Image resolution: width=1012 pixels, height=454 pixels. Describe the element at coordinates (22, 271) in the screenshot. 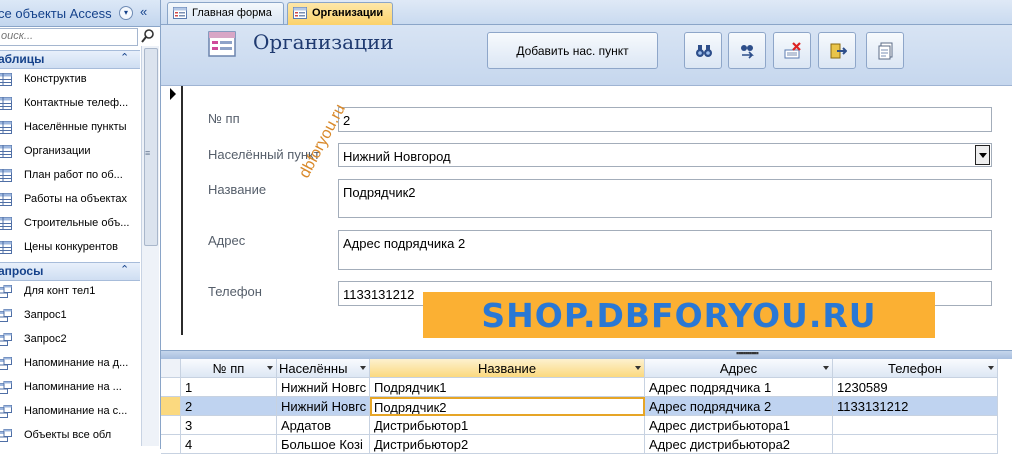

I see `group-label: апросы` at that location.